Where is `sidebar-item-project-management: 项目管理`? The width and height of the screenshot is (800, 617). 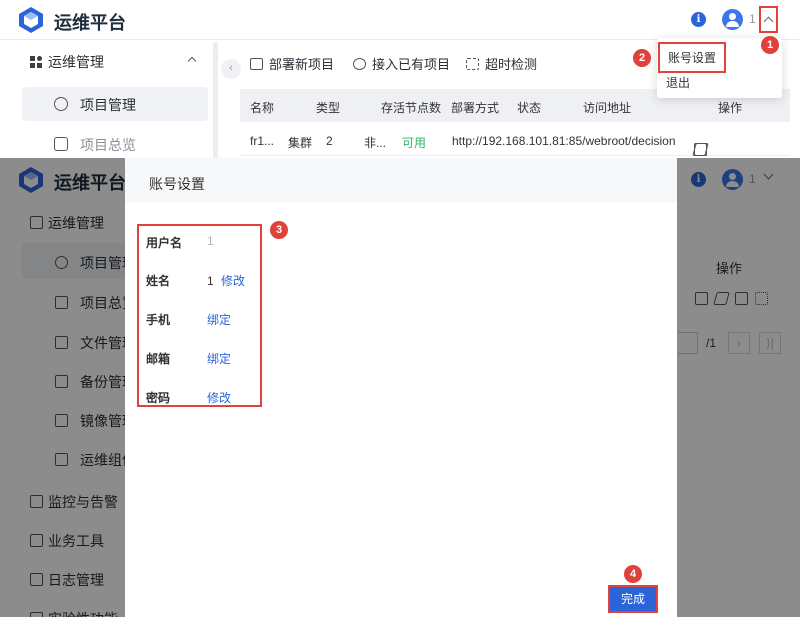
sidebar-item-project-management: 项目管理 is located at coordinates (115, 104).